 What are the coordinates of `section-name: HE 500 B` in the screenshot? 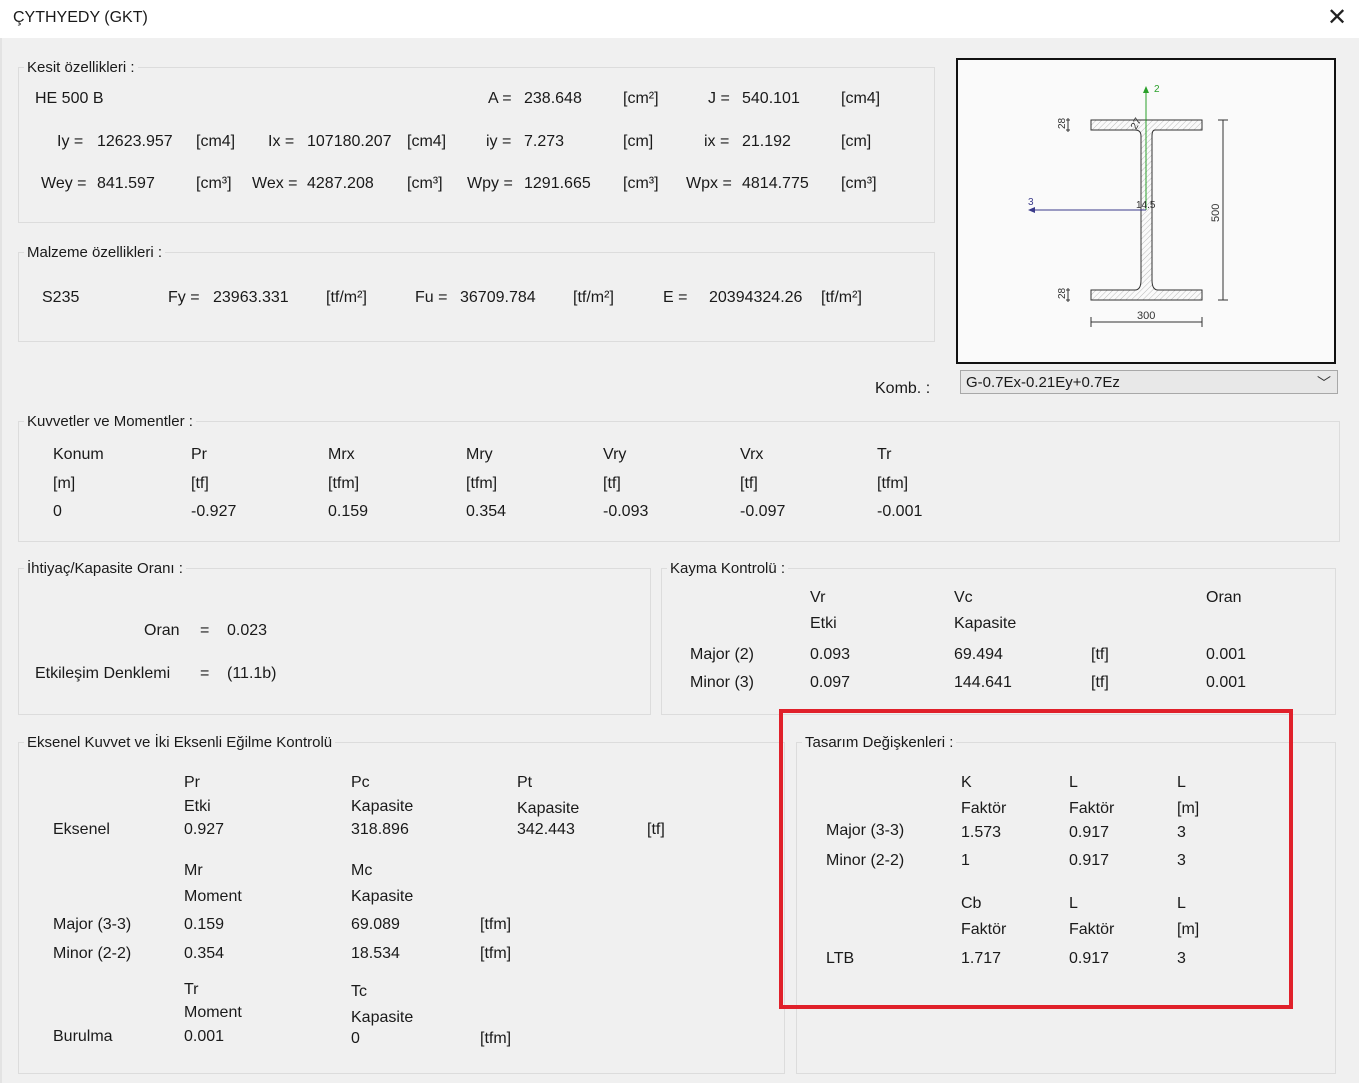 It's located at (69, 98).